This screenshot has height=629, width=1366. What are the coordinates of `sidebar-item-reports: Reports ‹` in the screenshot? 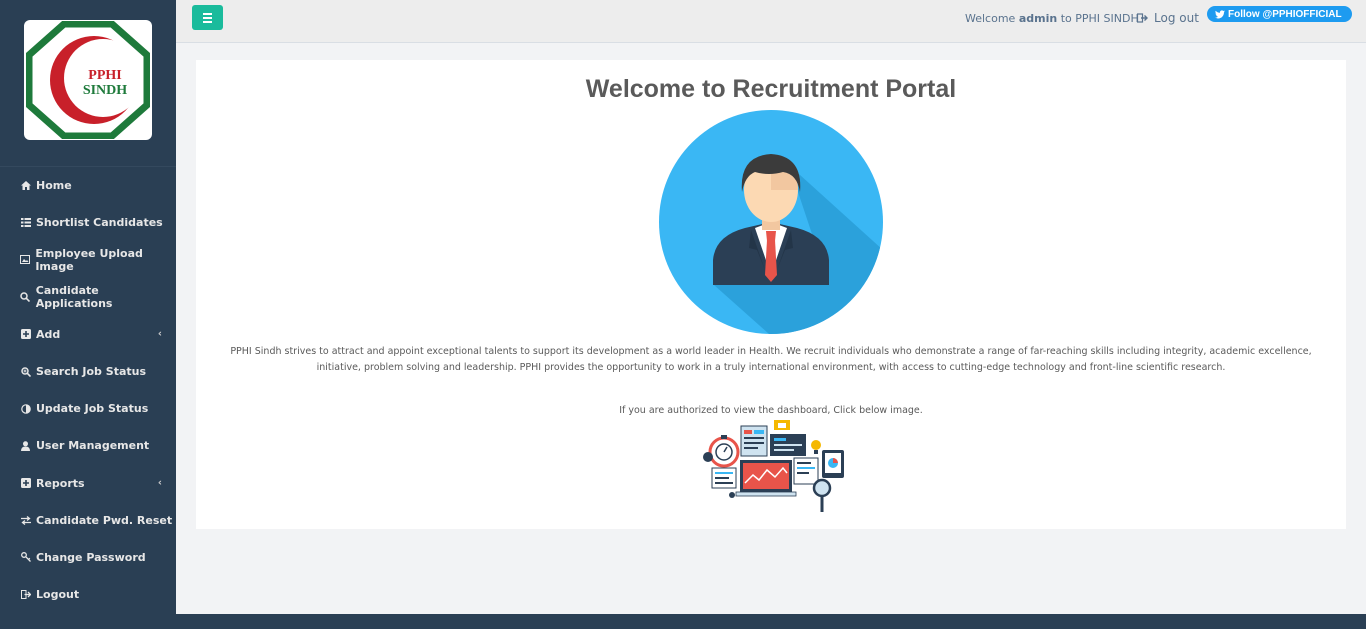 It's located at (88, 483).